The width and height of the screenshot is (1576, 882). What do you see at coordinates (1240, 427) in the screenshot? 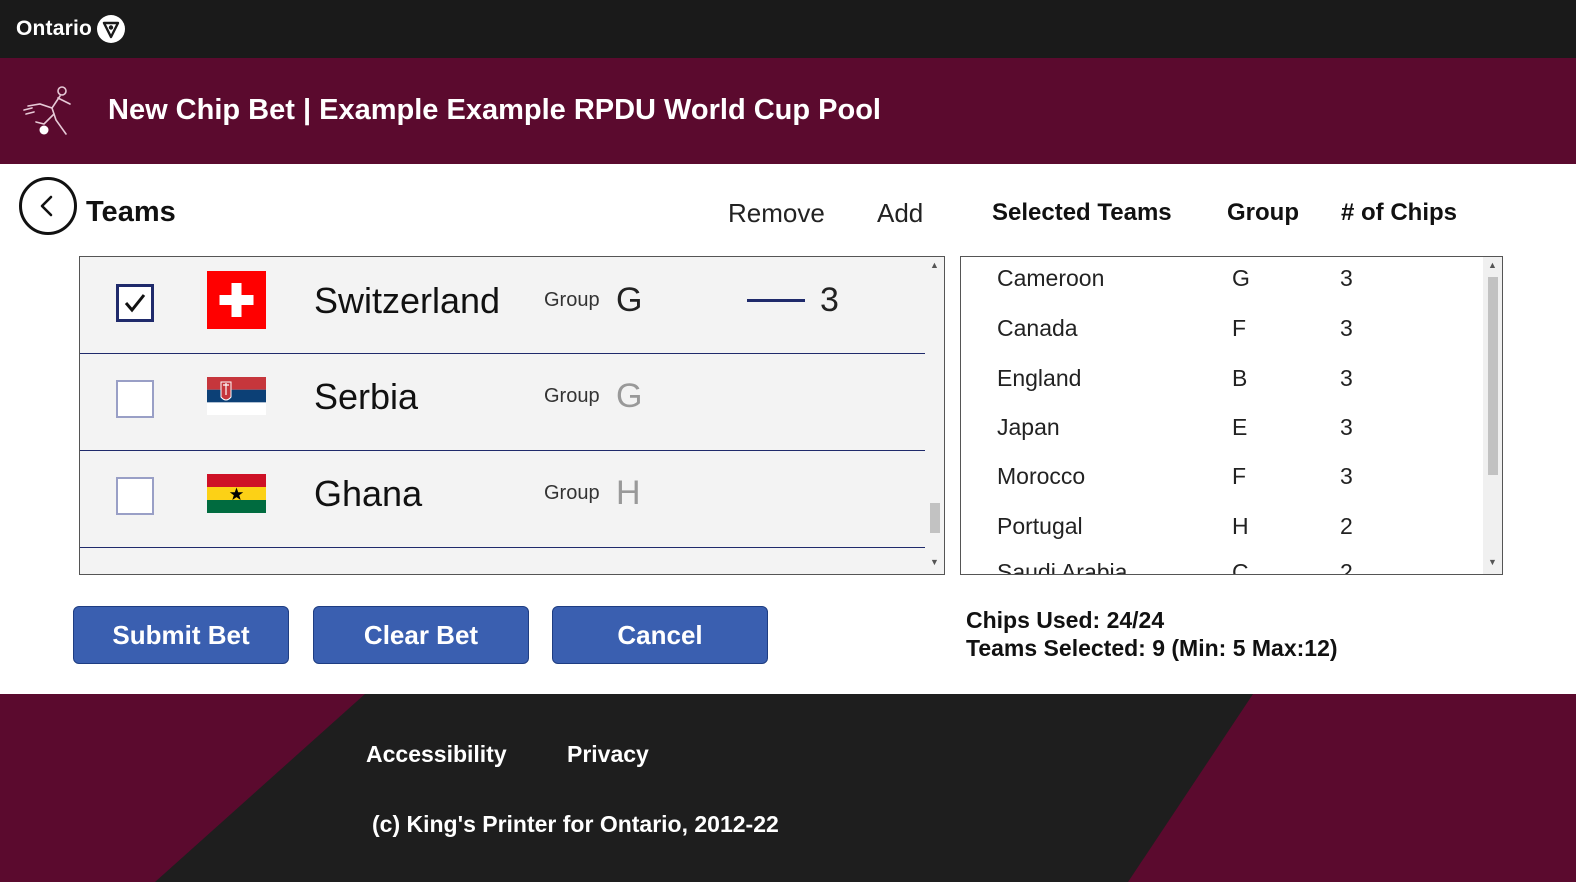
I see `selected-team-group: E` at bounding box center [1240, 427].